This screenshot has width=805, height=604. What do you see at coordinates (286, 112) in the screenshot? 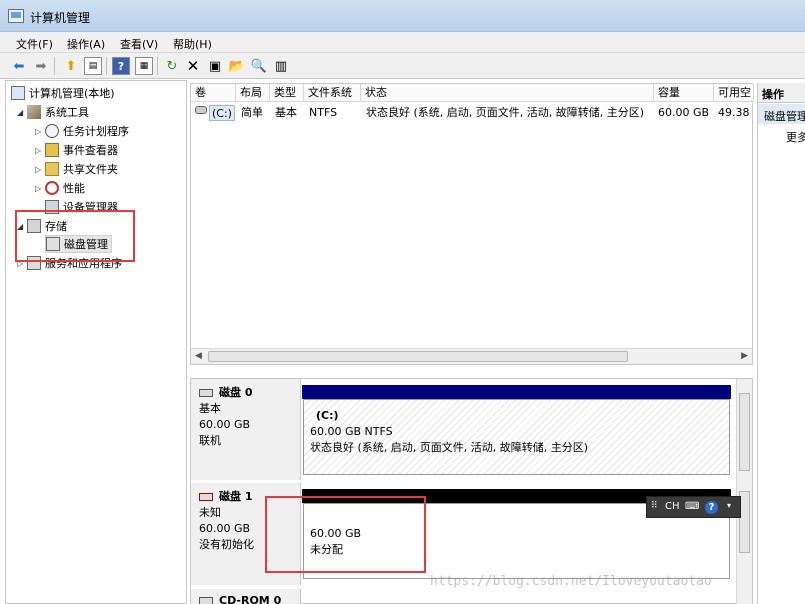
I see `volume-type: 基本` at bounding box center [286, 112].